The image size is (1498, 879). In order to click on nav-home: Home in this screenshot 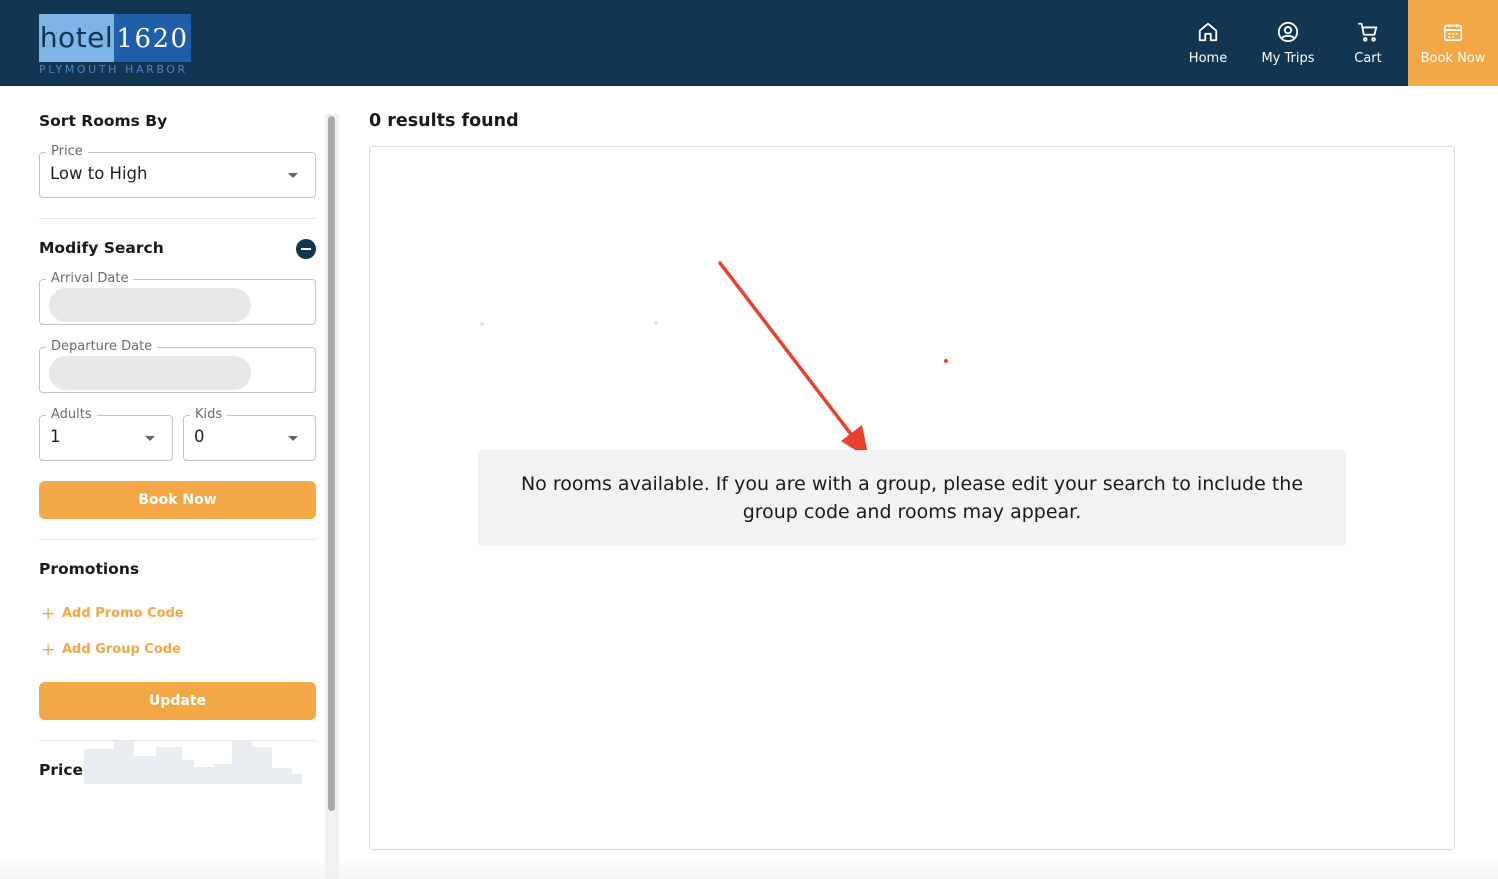, I will do `click(1208, 43)`.